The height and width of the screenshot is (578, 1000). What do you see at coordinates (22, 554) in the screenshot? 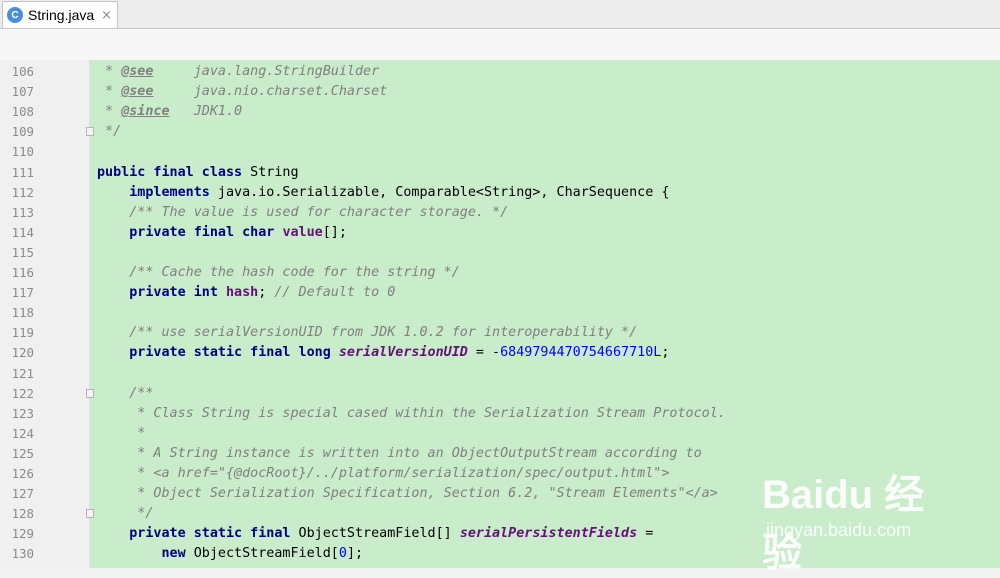
I see `line-number: 130` at bounding box center [22, 554].